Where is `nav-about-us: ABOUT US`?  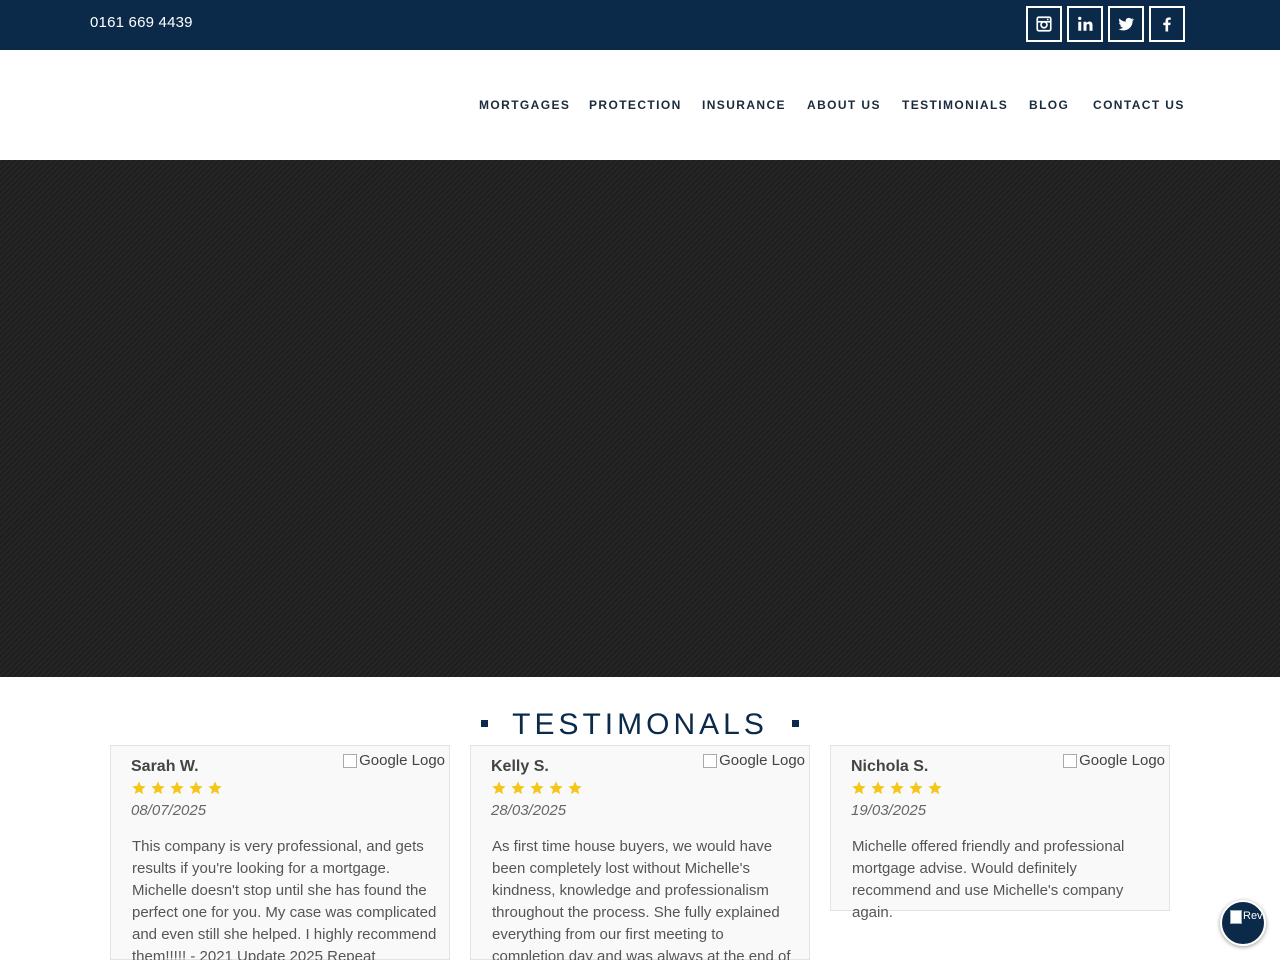 nav-about-us: ABOUT US is located at coordinates (844, 105).